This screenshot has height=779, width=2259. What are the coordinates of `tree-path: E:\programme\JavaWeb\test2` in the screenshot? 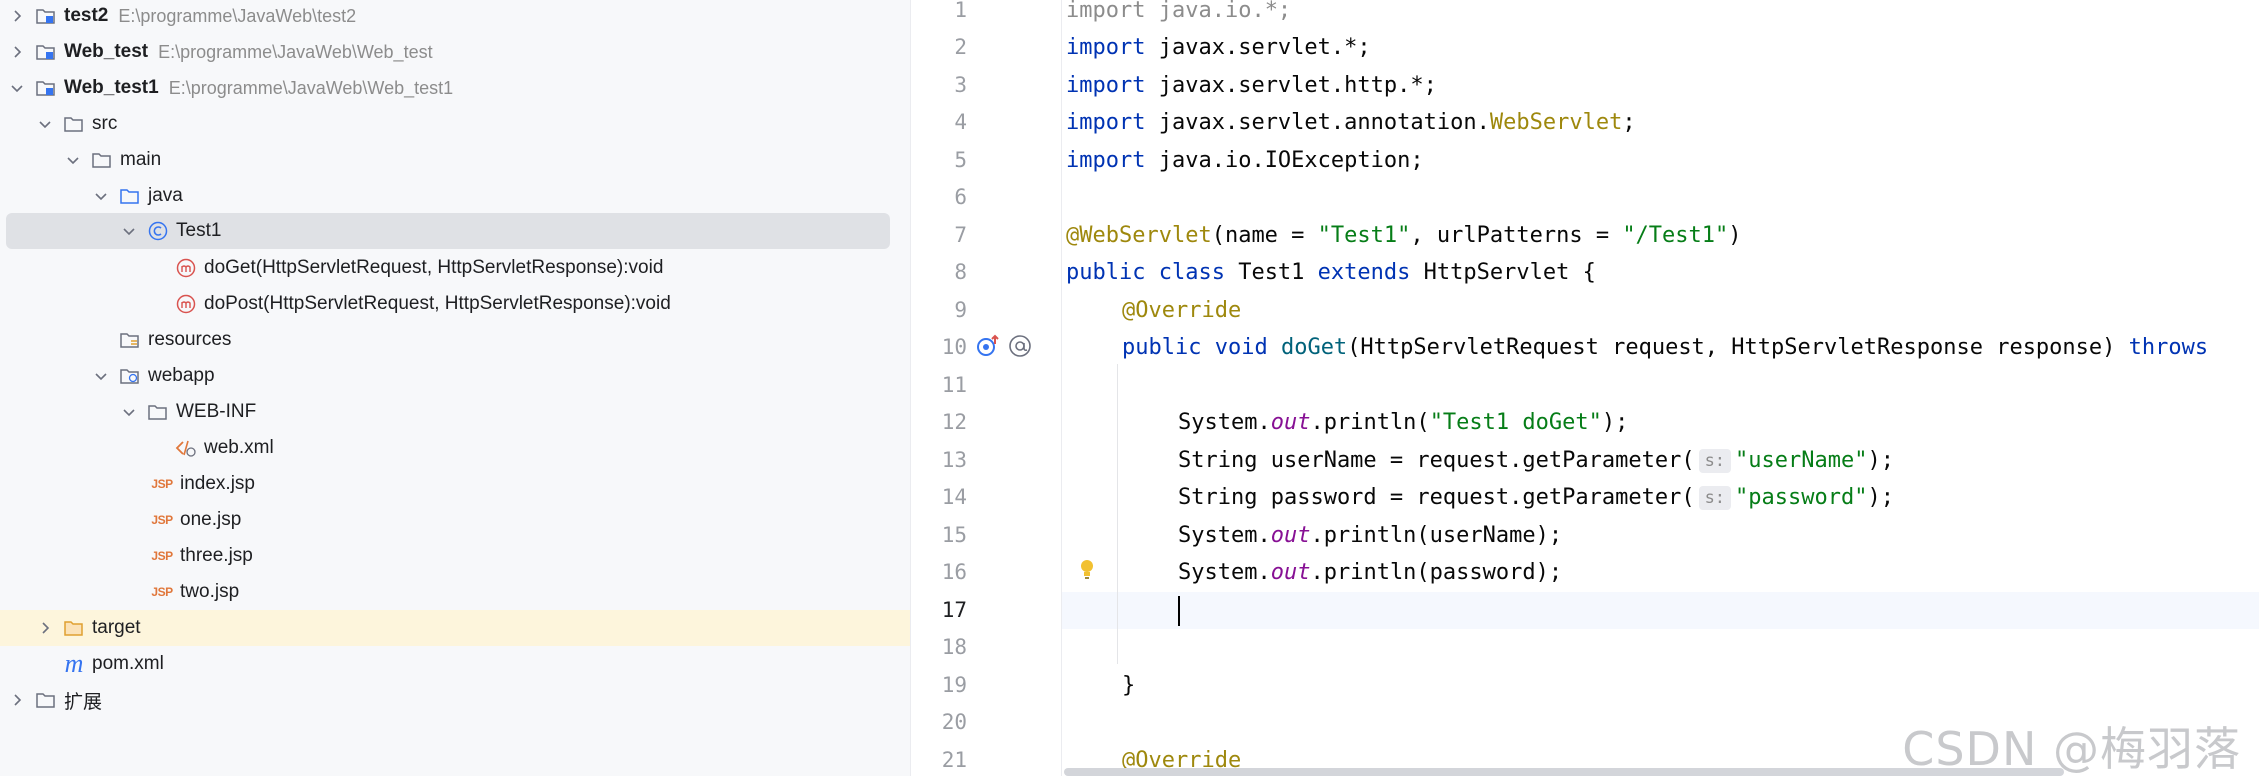 It's located at (237, 15).